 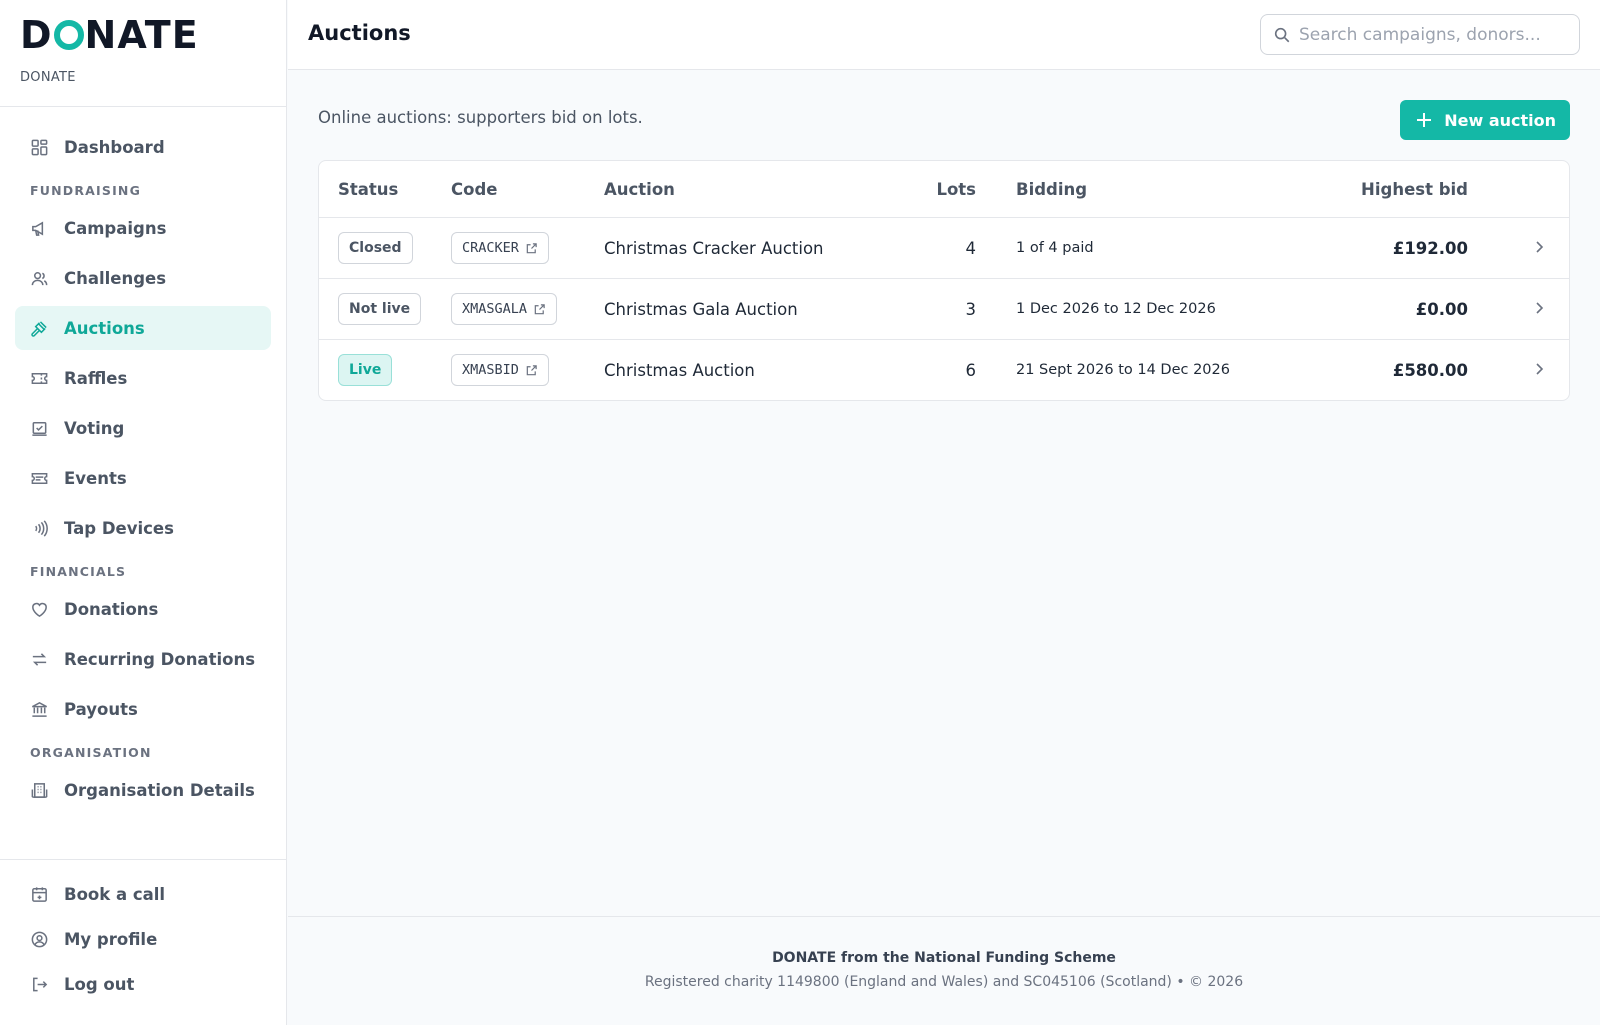 What do you see at coordinates (39, 378) in the screenshot?
I see `ticket-icon` at bounding box center [39, 378].